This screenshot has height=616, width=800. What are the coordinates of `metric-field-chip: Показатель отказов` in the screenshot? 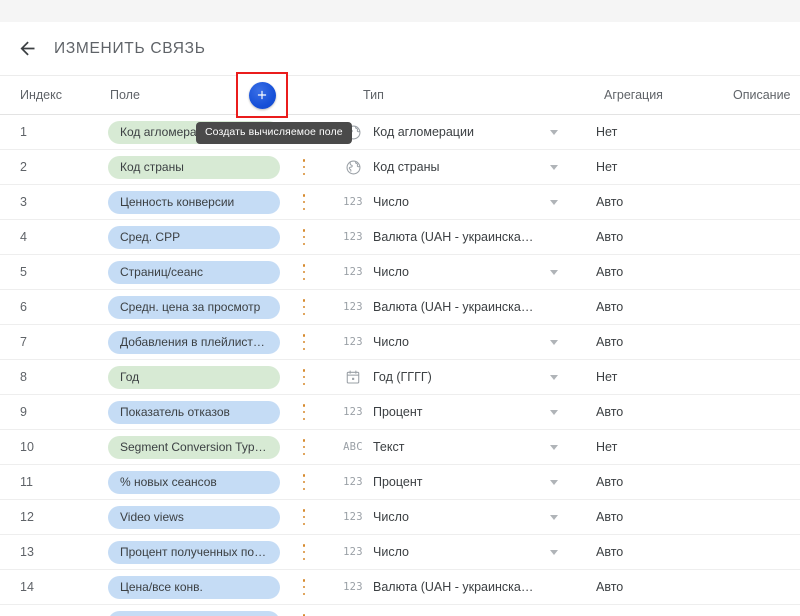 It's located at (194, 412).